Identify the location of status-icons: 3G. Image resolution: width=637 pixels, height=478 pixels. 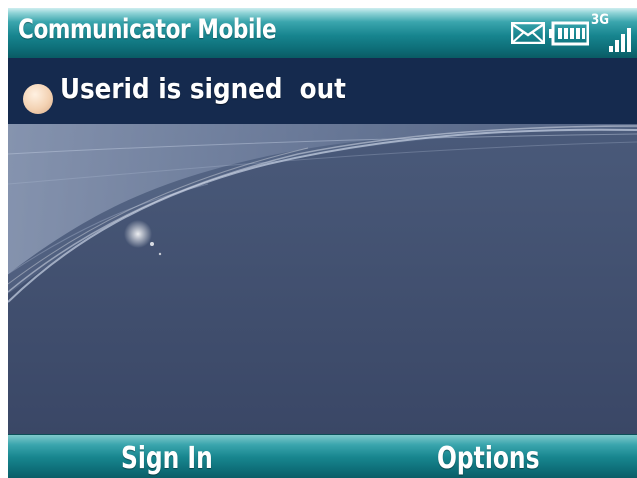
(567, 33).